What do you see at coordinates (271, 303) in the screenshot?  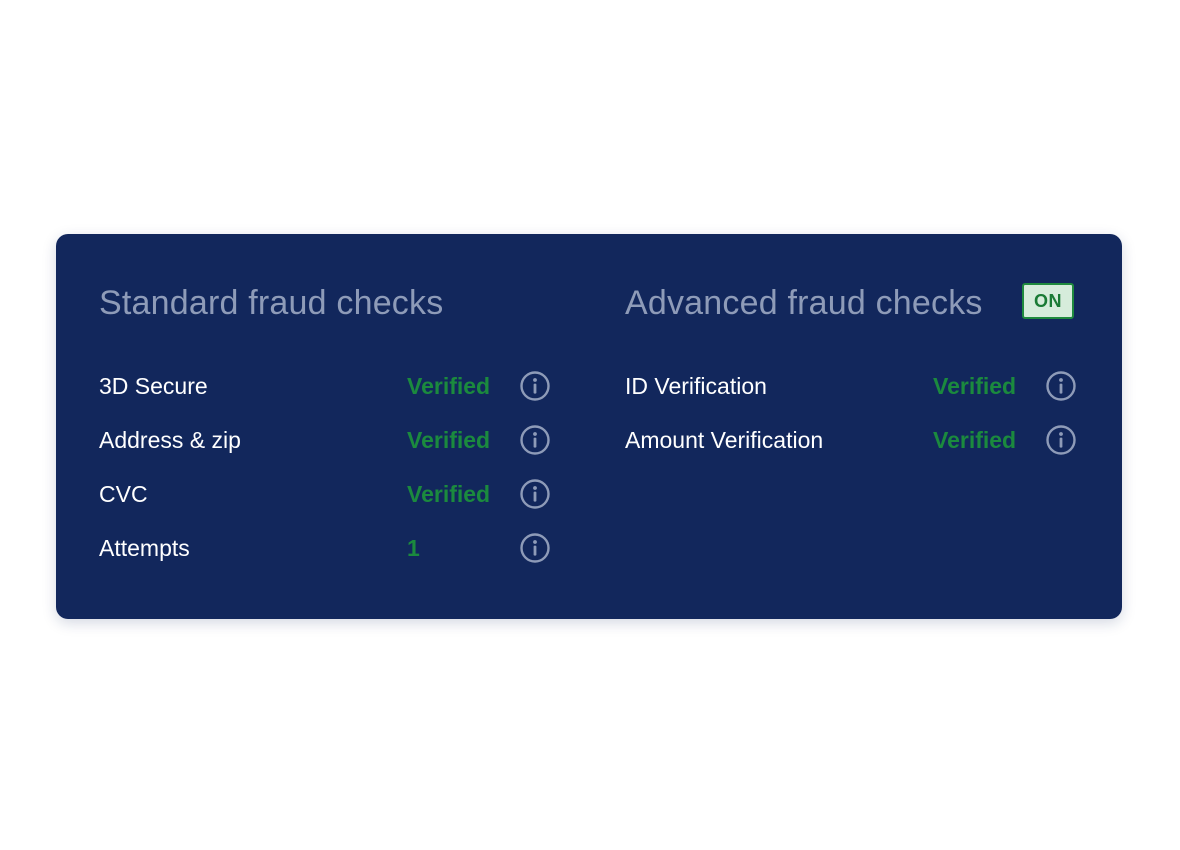 I see `standard-section-title: Standard fraud checks` at bounding box center [271, 303].